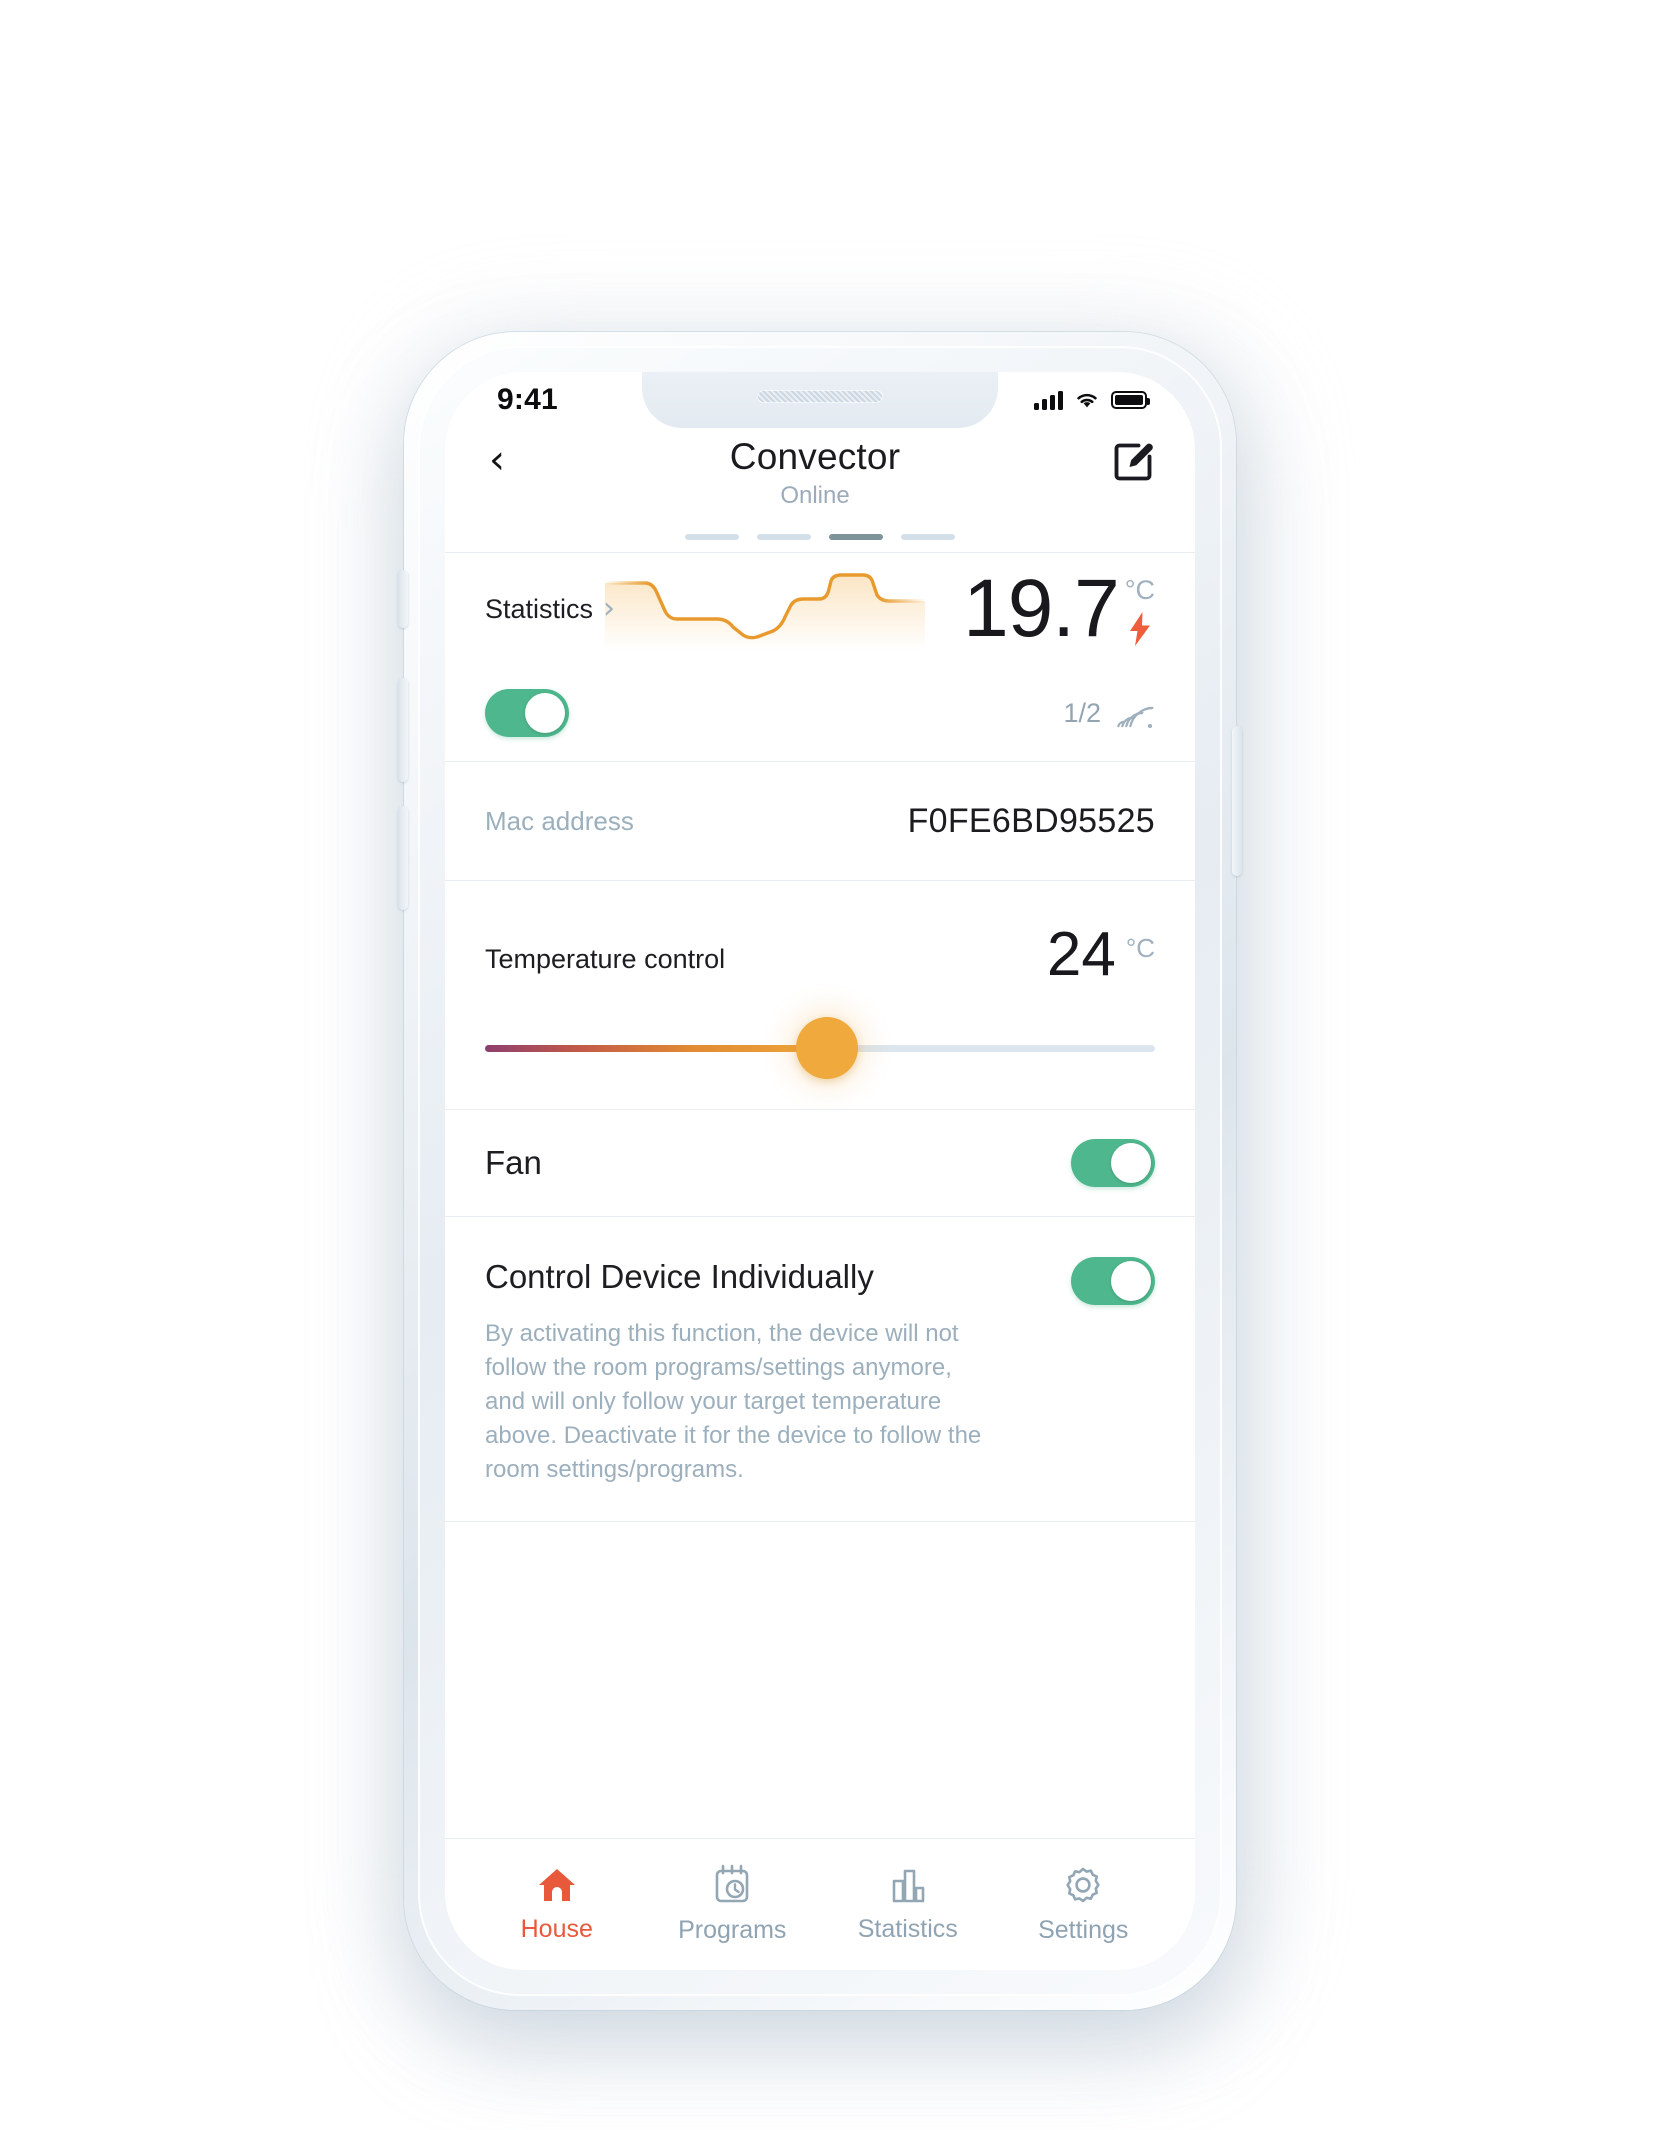  What do you see at coordinates (765, 612) in the screenshot?
I see `temperature-sparkline` at bounding box center [765, 612].